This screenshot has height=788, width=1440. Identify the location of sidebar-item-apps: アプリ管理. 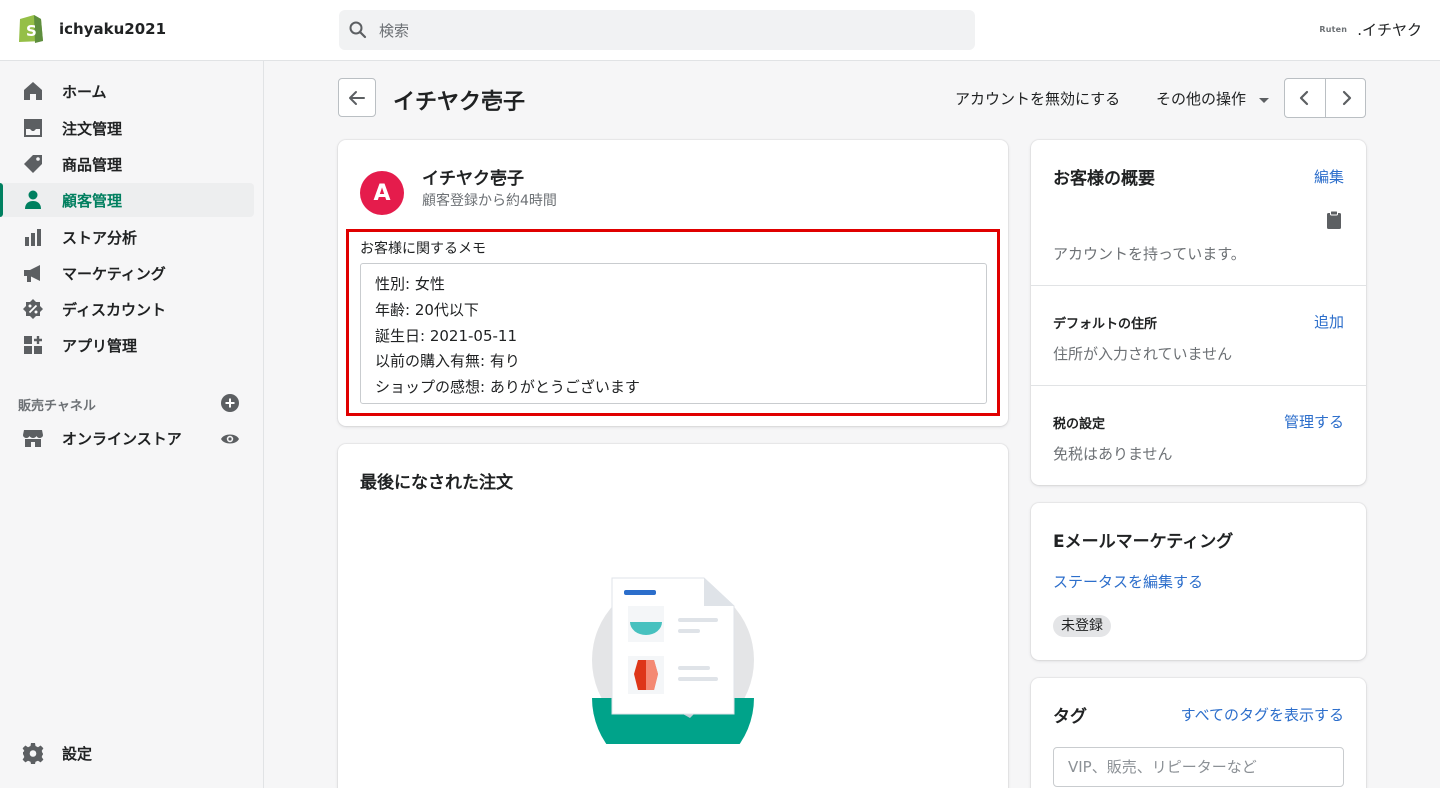
(127, 345).